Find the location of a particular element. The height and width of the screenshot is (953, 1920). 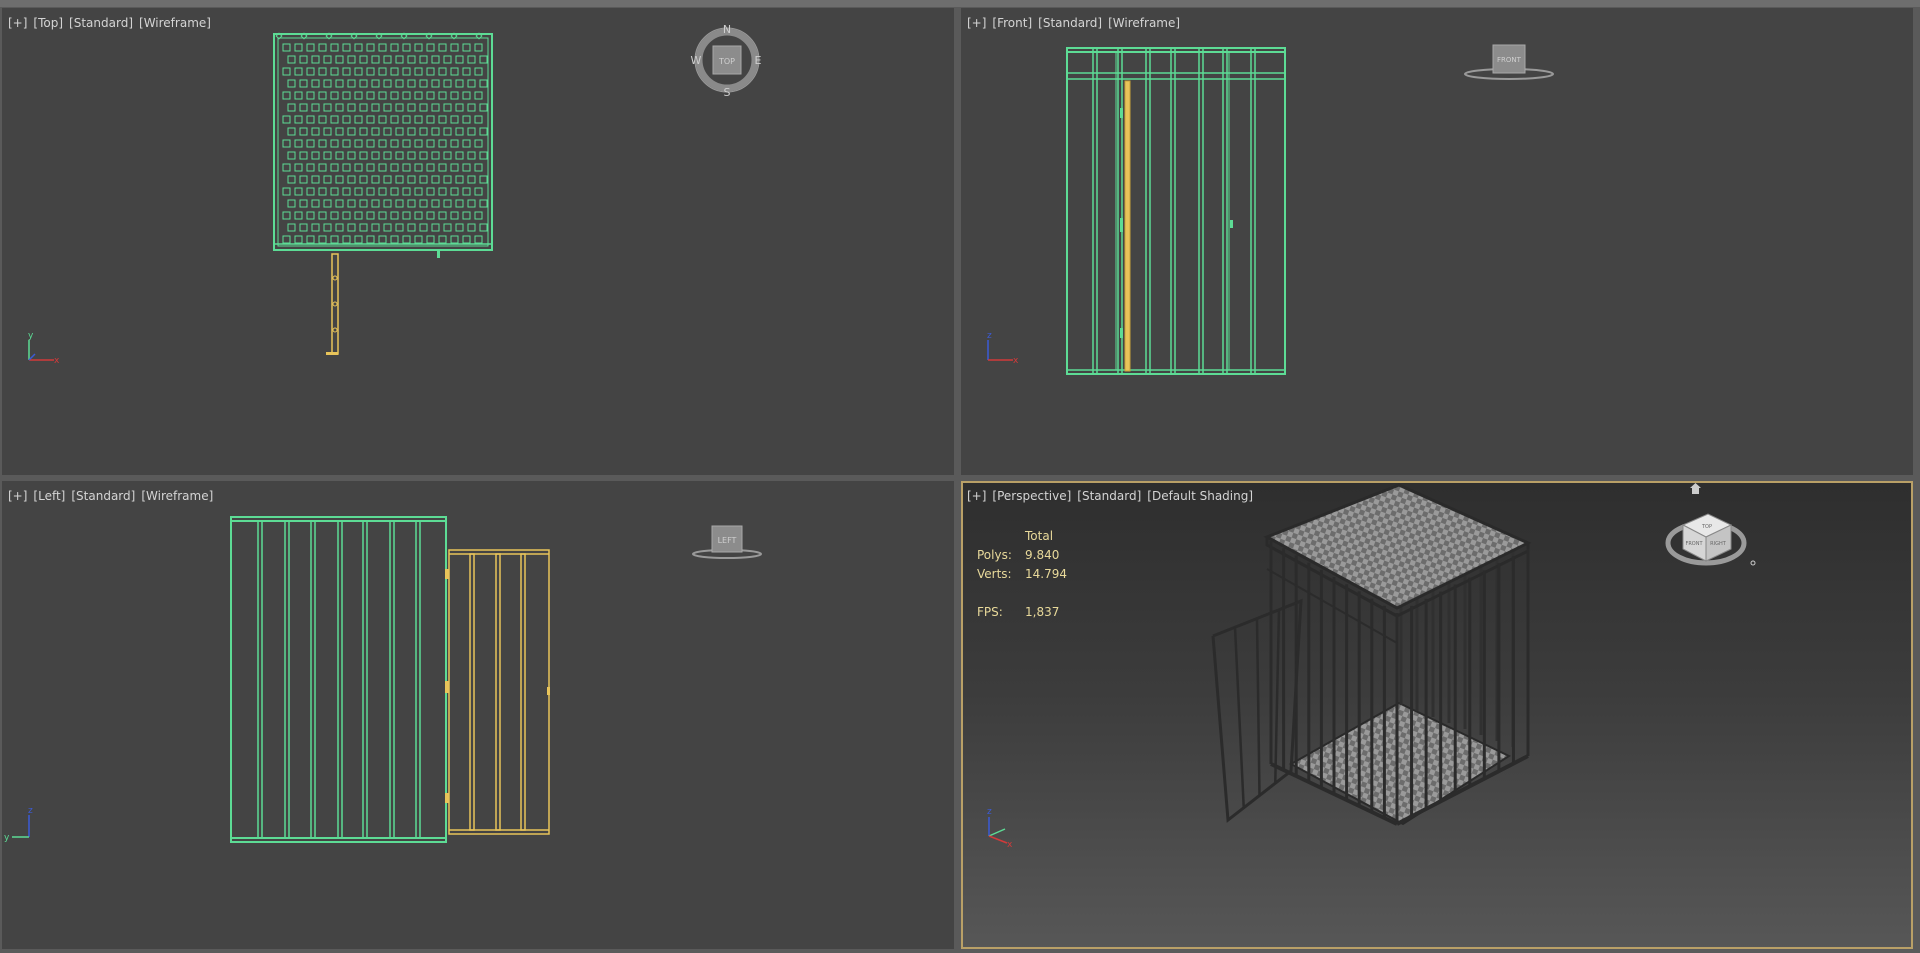

svg-text: x is located at coordinates (57, 361).